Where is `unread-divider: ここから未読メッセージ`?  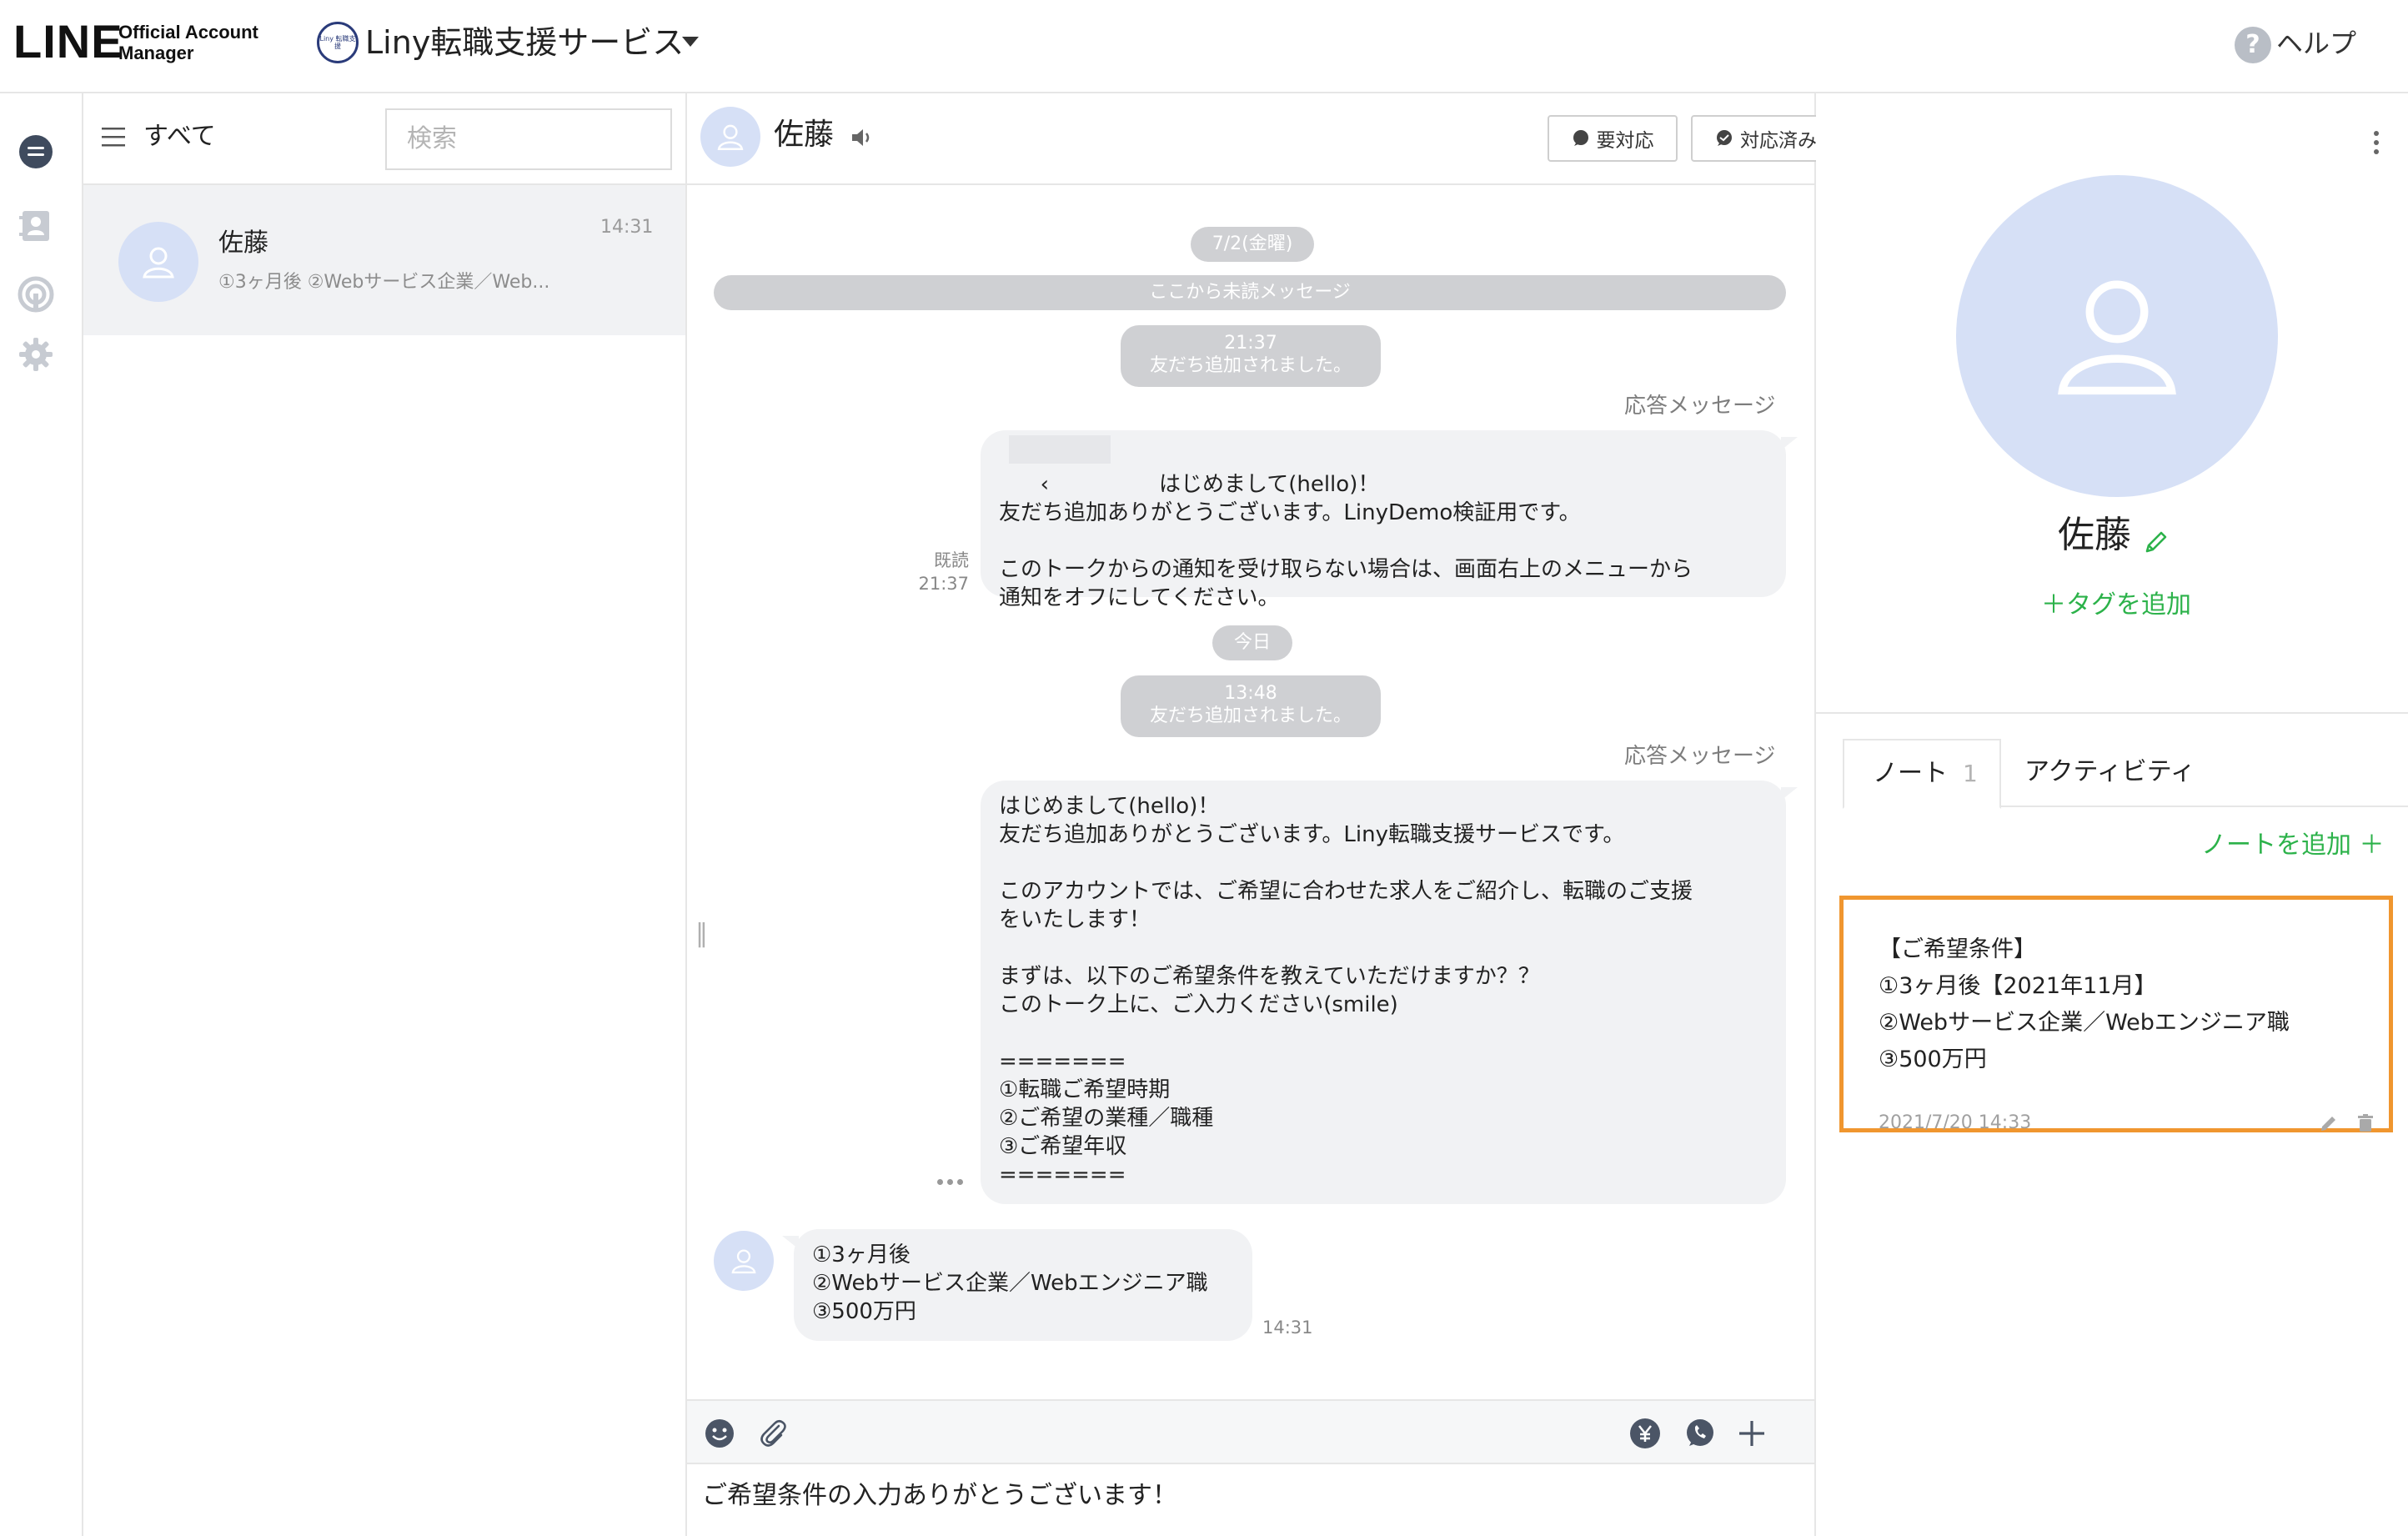 unread-divider: ここから未読メッセージ is located at coordinates (1250, 292).